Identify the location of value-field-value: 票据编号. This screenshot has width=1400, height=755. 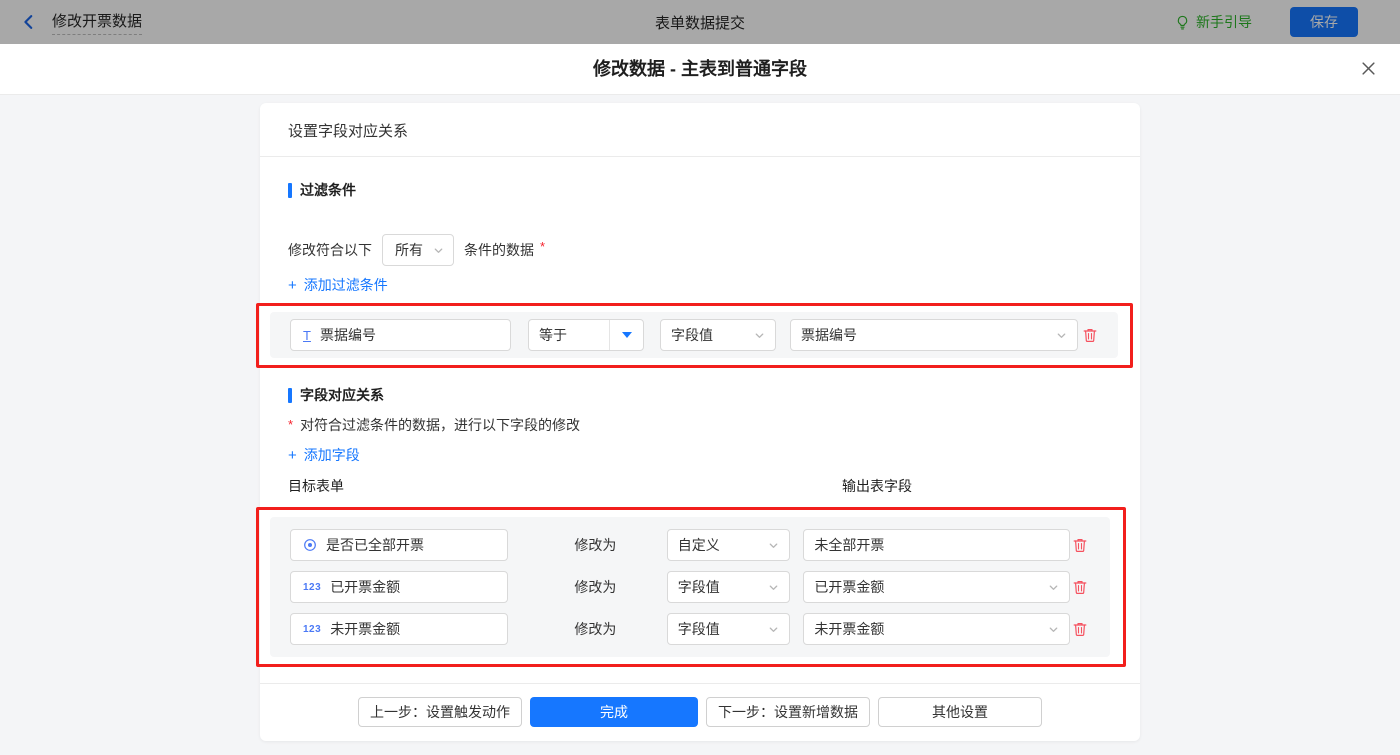
(829, 335).